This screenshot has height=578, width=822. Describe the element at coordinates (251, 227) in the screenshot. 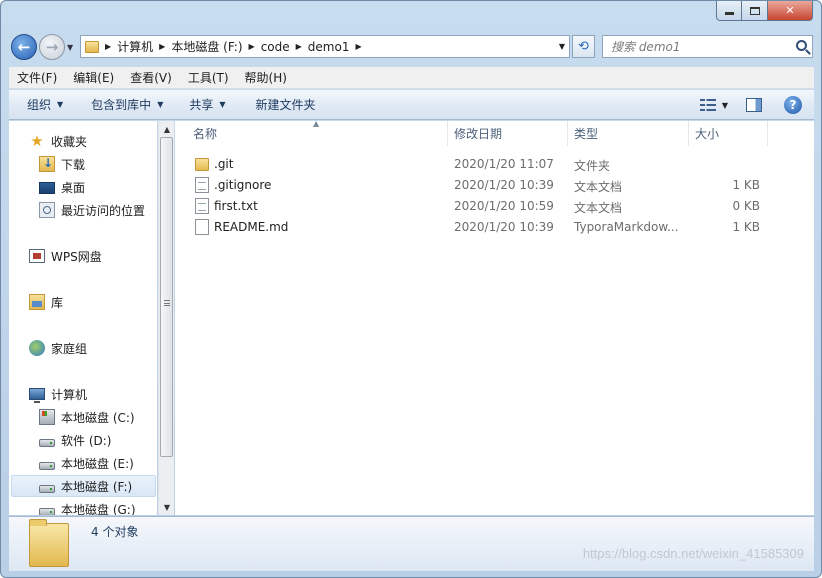

I see `file-name: README.md` at that location.